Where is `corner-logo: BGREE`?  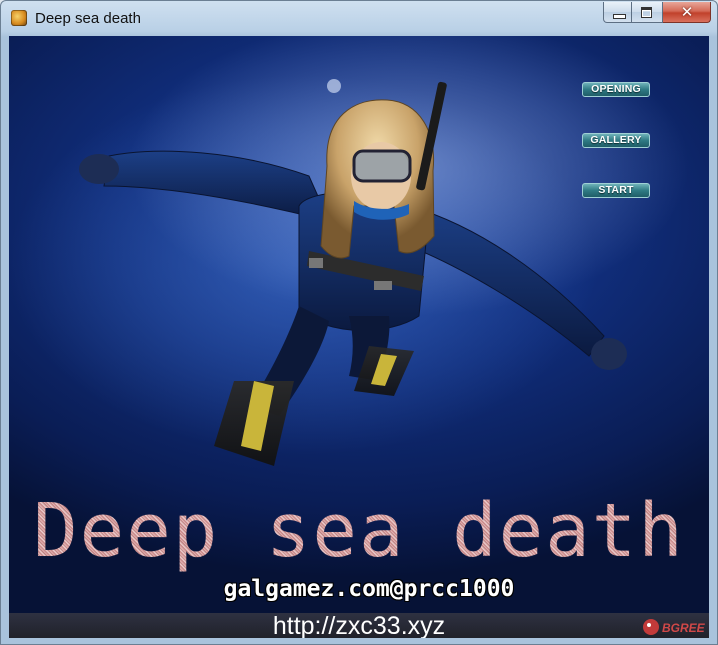 corner-logo: BGREE is located at coordinates (674, 627).